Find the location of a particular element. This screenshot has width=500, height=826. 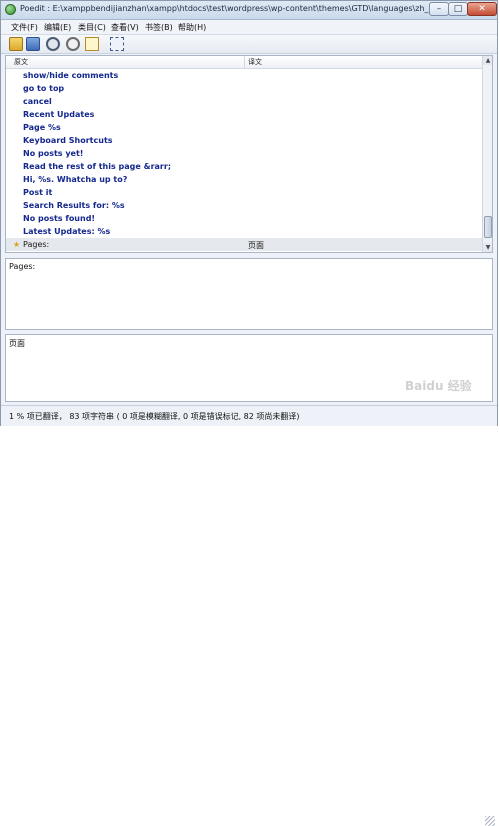

resize-grip-icon is located at coordinates (490, 821).